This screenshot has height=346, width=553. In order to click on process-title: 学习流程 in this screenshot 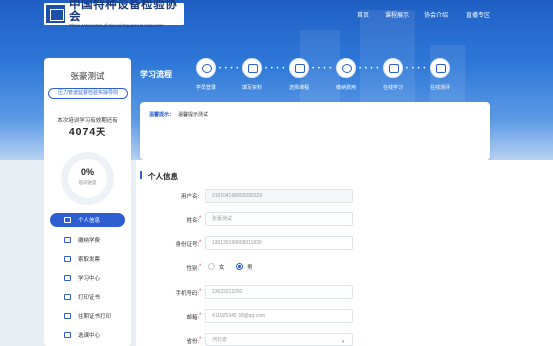, I will do `click(156, 74)`.